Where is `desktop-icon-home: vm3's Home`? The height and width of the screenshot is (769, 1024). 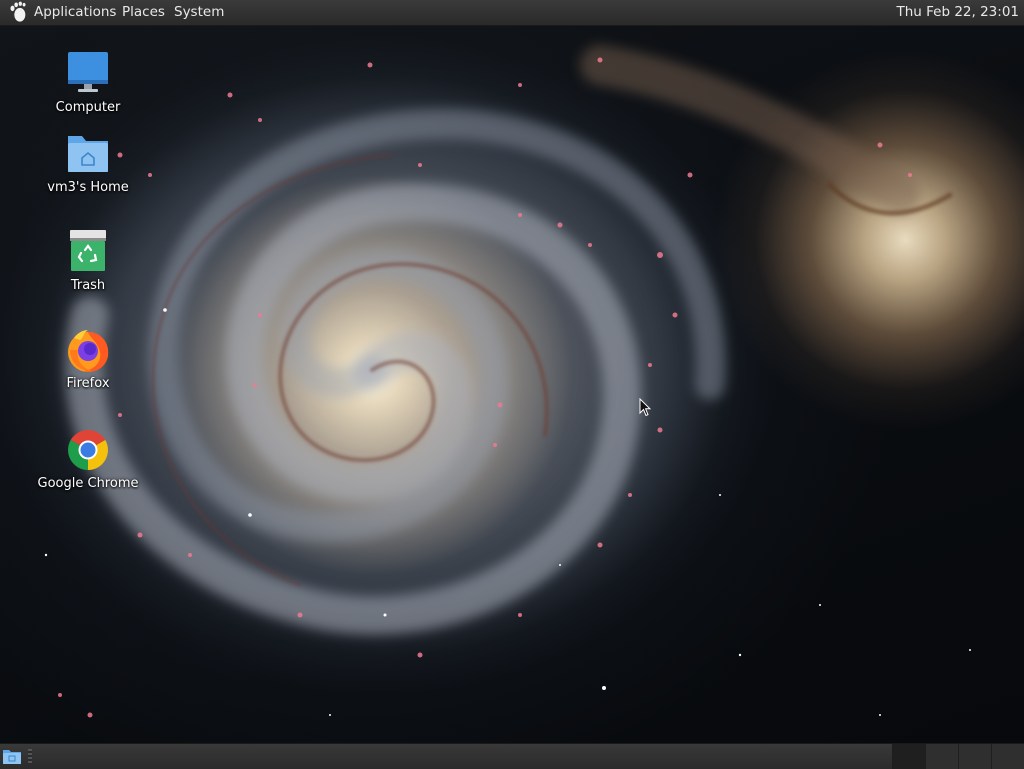 desktop-icon-home: vm3's Home is located at coordinates (88, 162).